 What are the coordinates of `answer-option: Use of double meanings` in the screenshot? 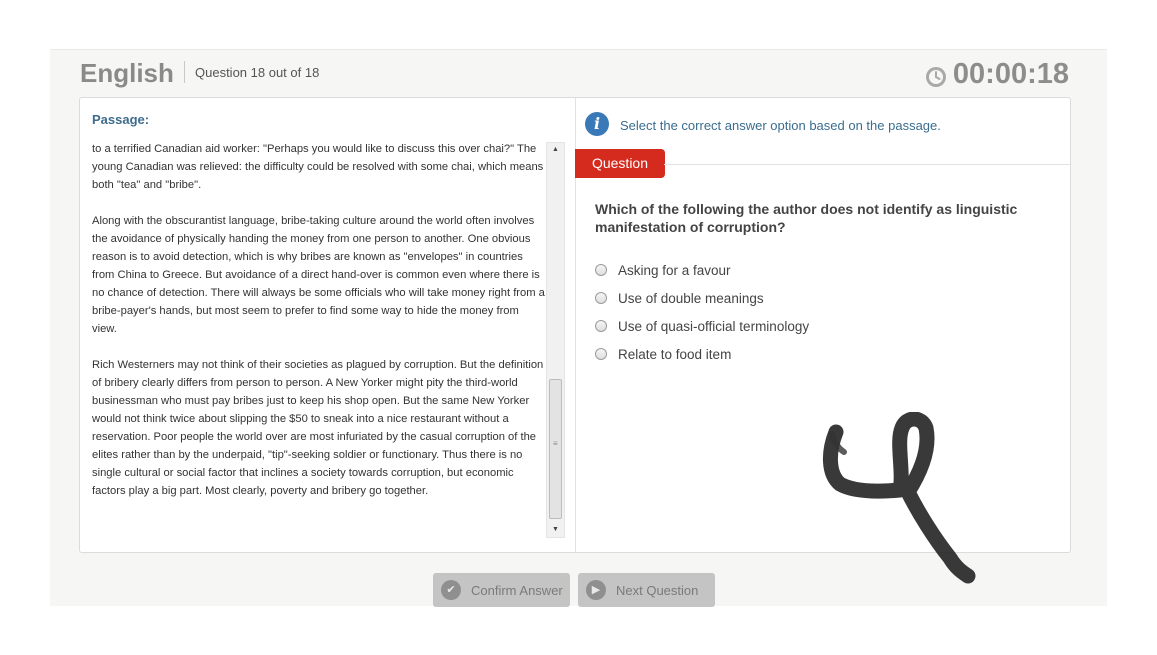 It's located at (702, 298).